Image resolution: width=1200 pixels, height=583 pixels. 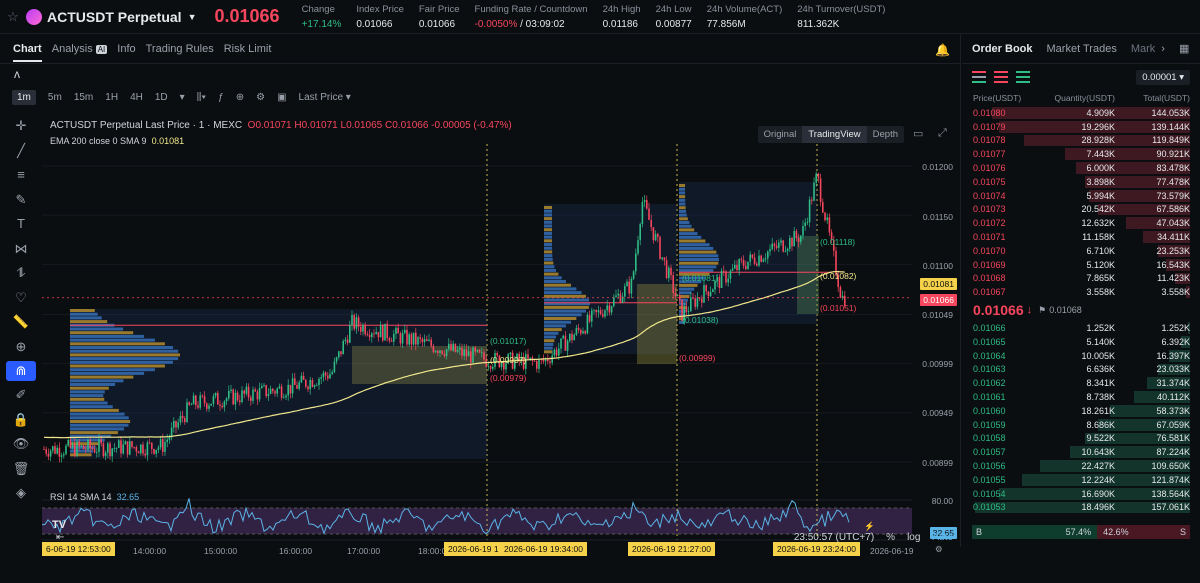 I want to click on ruler-icon: 📏, so click(x=21, y=322).